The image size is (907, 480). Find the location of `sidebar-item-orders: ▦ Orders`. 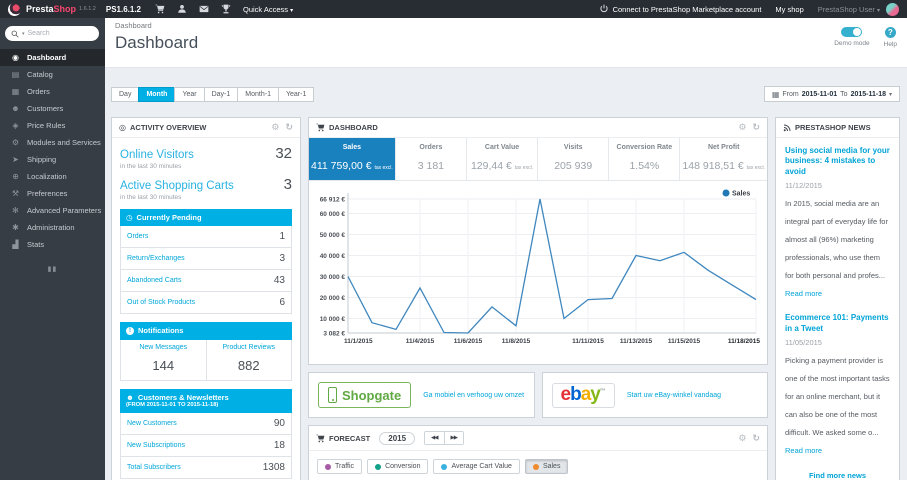

sidebar-item-orders: ▦ Orders is located at coordinates (52, 91).